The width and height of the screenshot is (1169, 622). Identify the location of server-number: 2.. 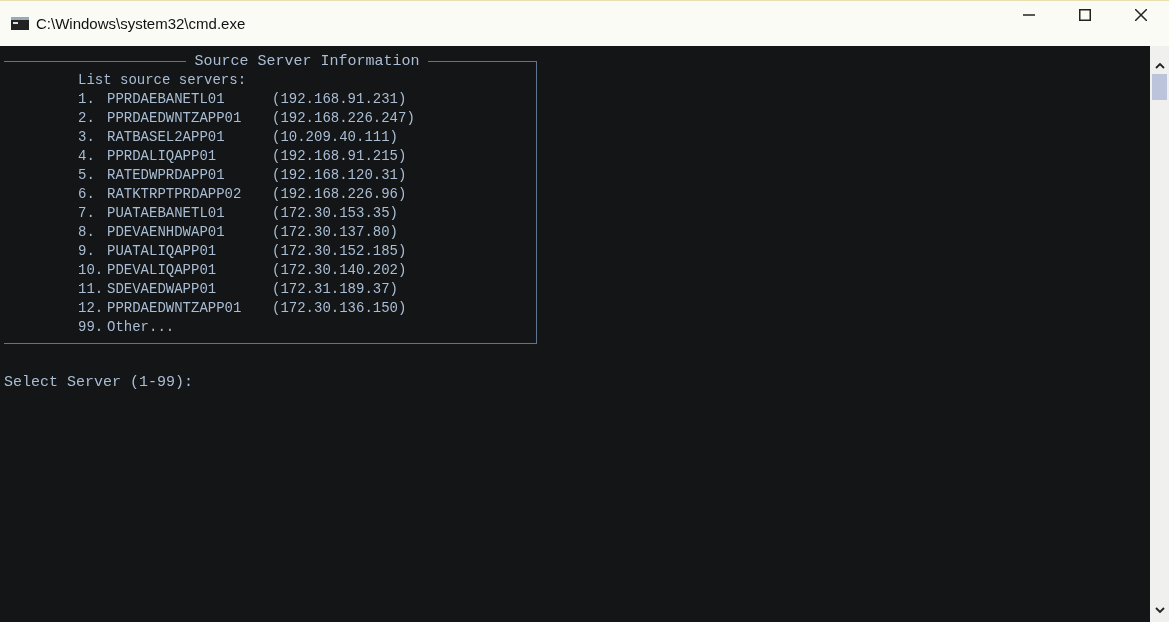
(87, 118).